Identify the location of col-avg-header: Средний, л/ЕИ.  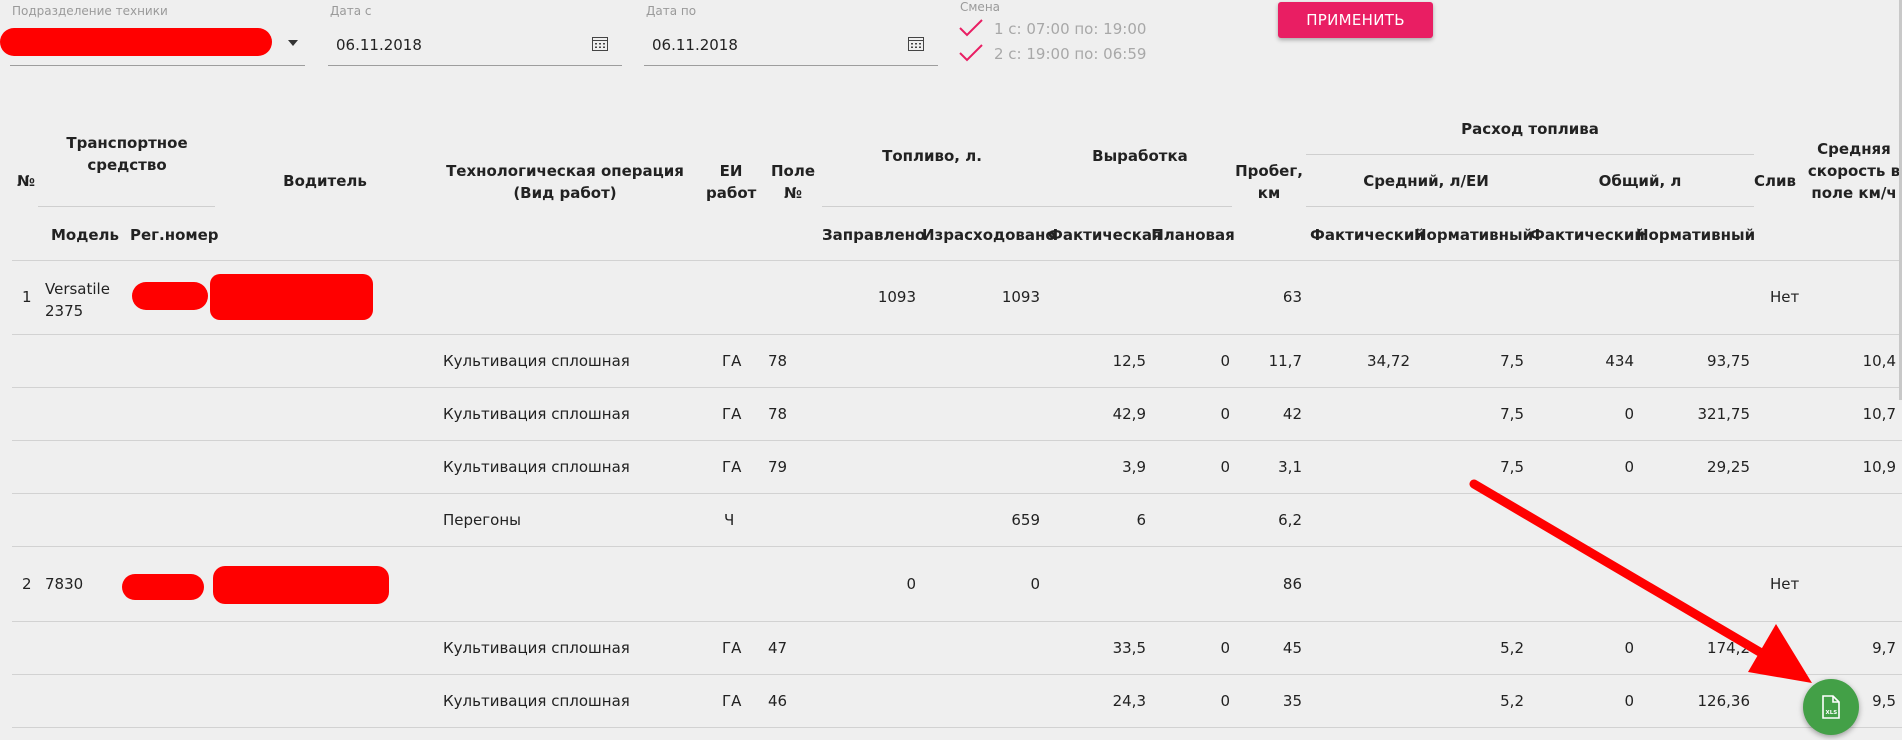
(1426, 181).